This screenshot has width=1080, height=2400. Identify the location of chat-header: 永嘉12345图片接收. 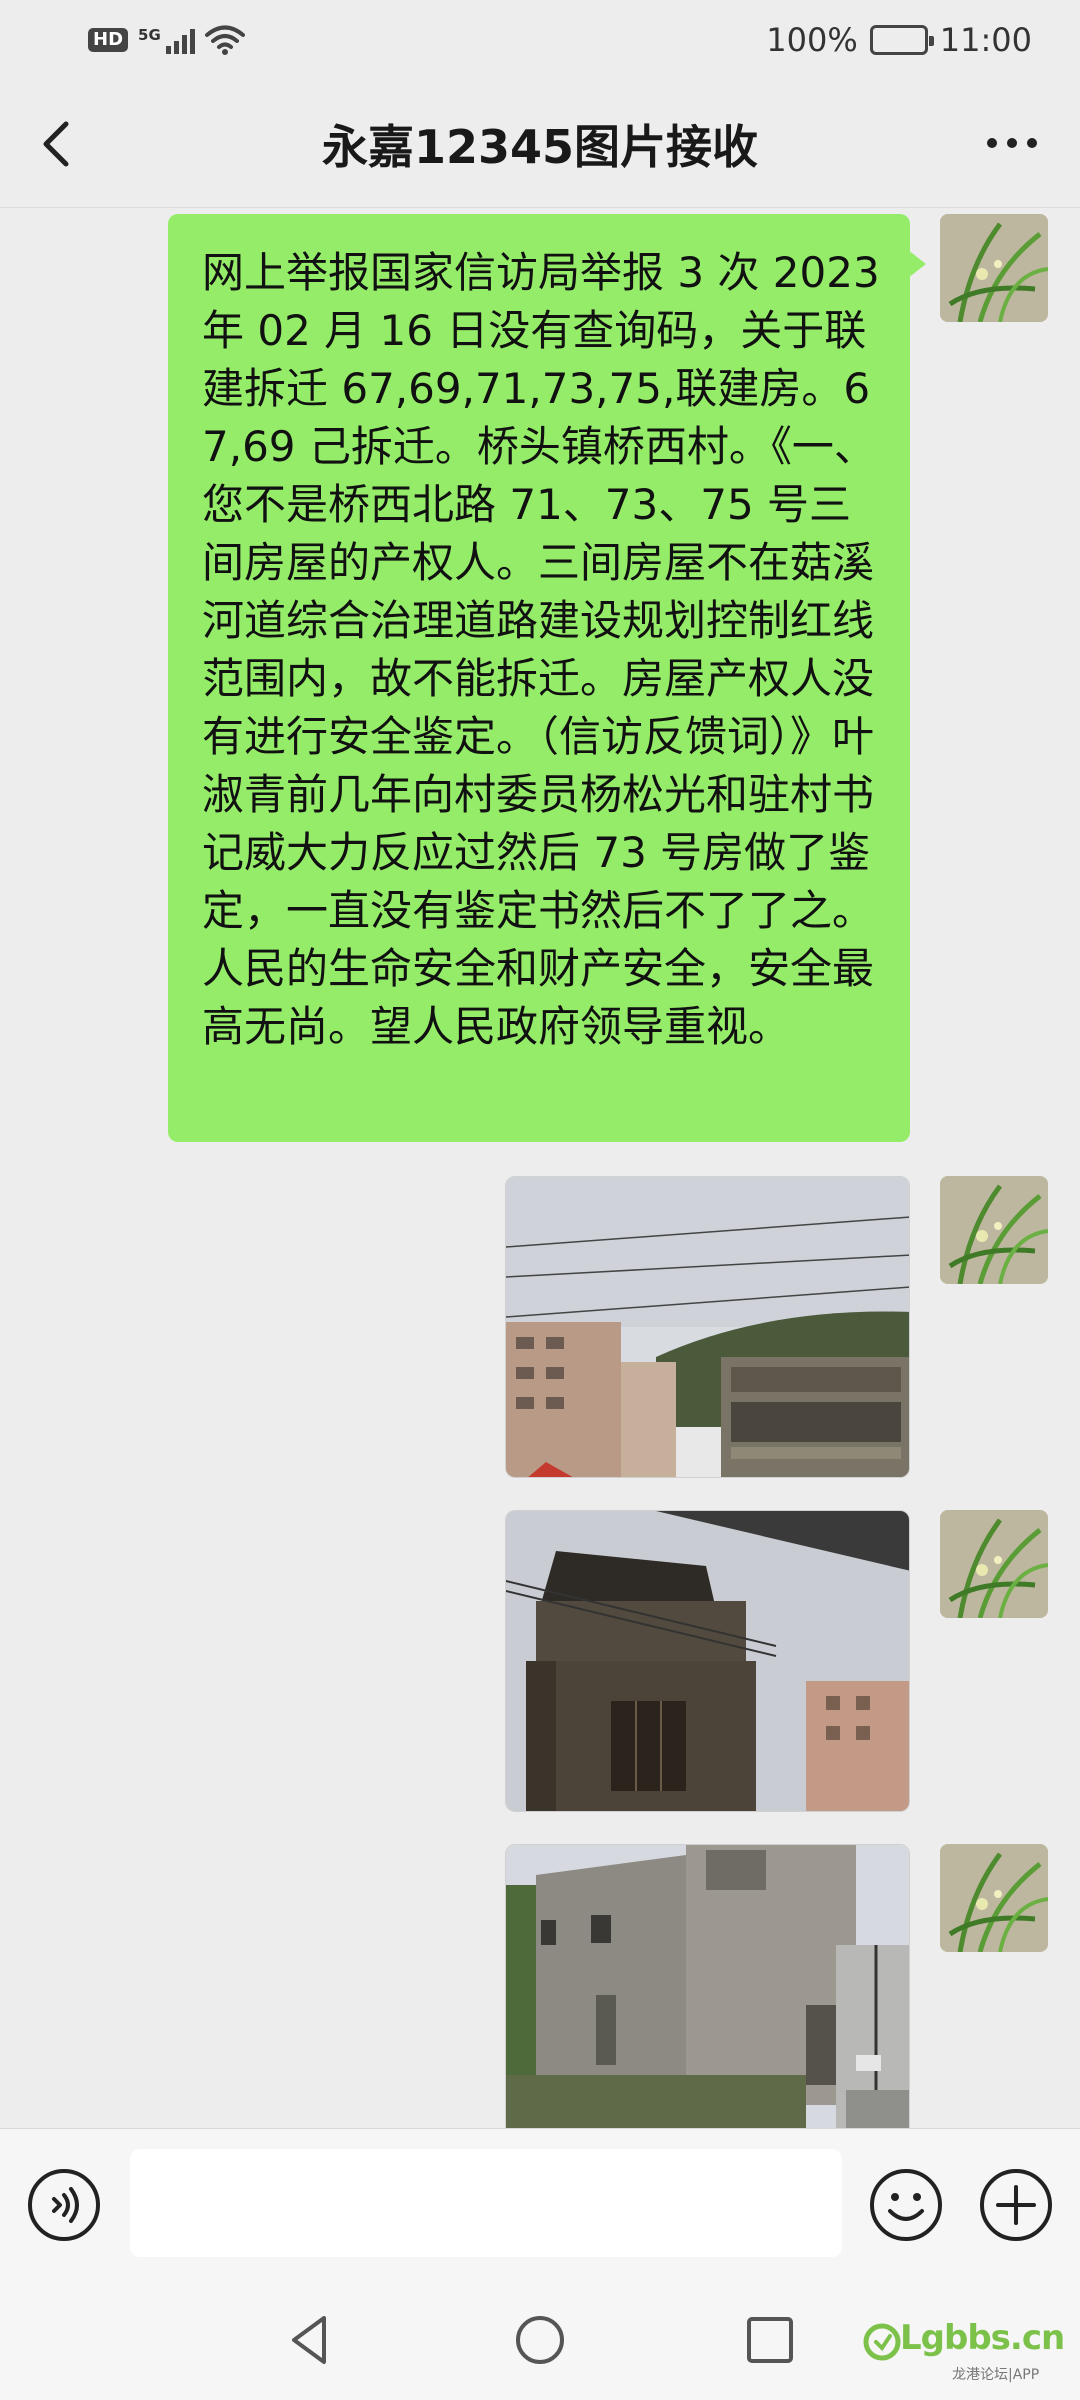
(540, 144).